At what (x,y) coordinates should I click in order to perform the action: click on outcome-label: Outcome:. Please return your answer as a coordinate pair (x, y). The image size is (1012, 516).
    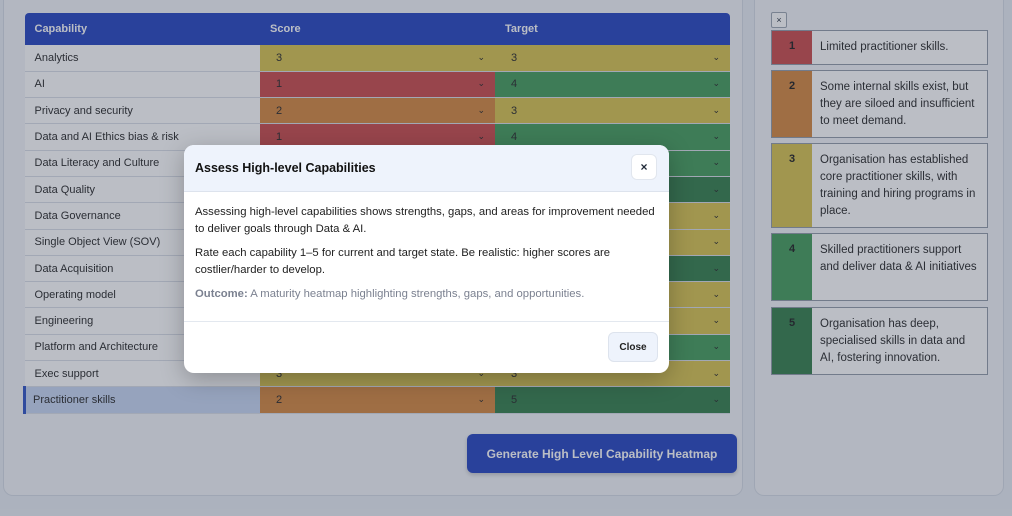
    Looking at the image, I should click on (221, 294).